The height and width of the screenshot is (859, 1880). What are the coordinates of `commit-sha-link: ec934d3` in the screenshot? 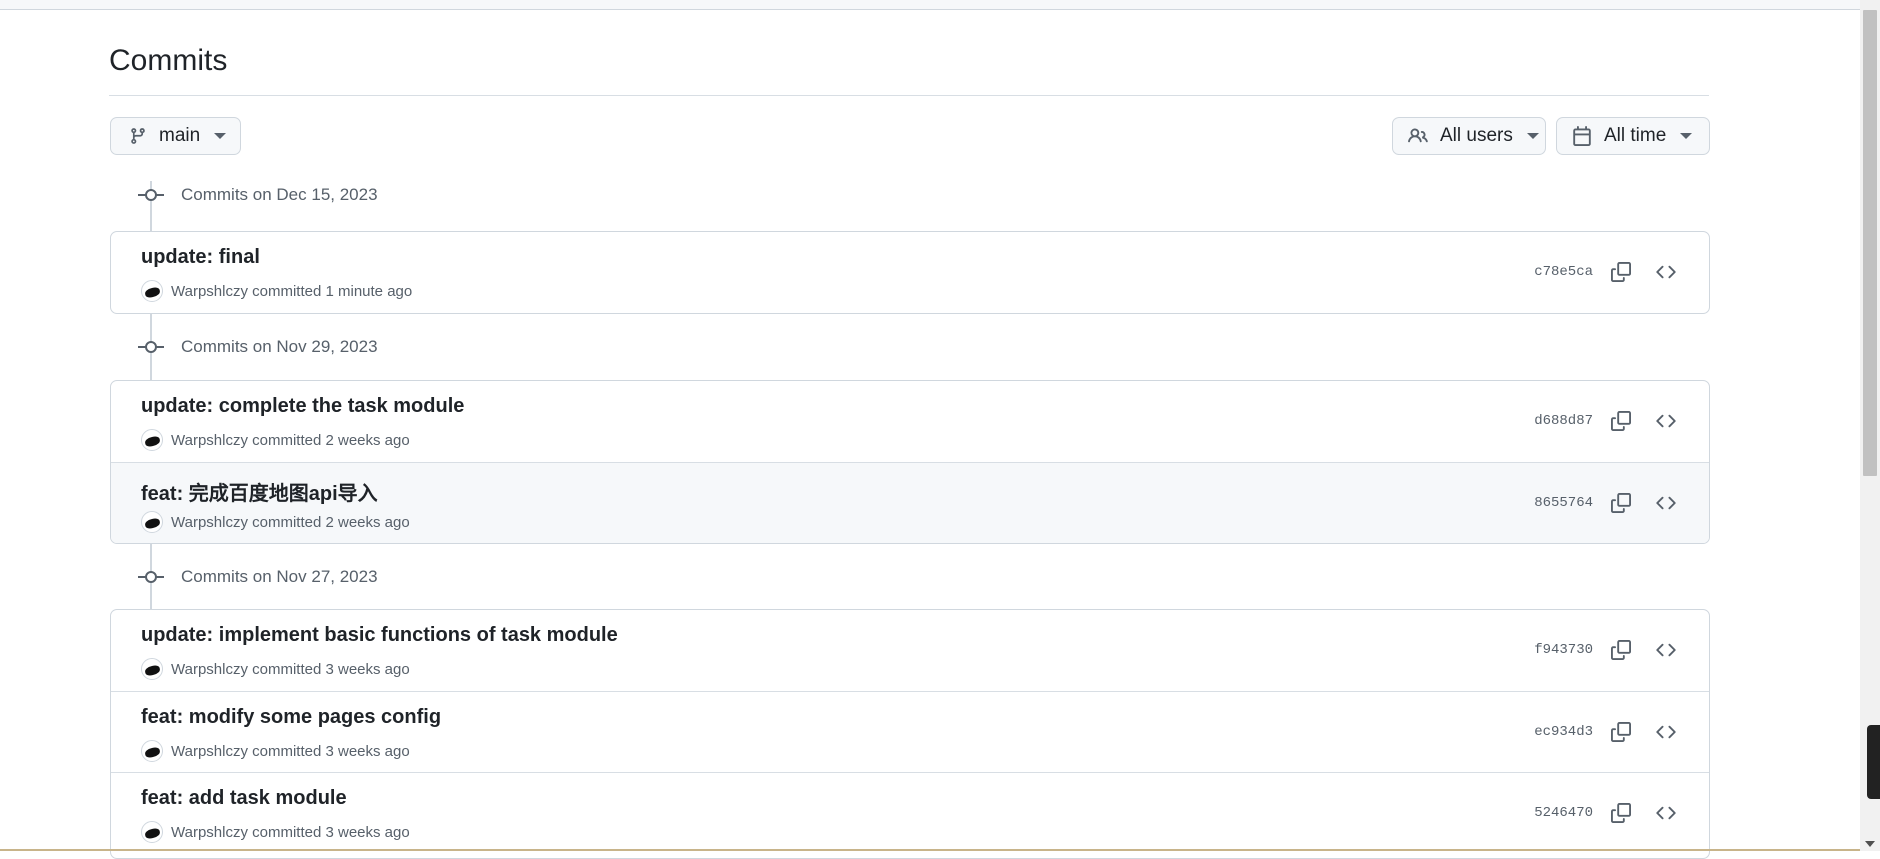 It's located at (1563, 731).